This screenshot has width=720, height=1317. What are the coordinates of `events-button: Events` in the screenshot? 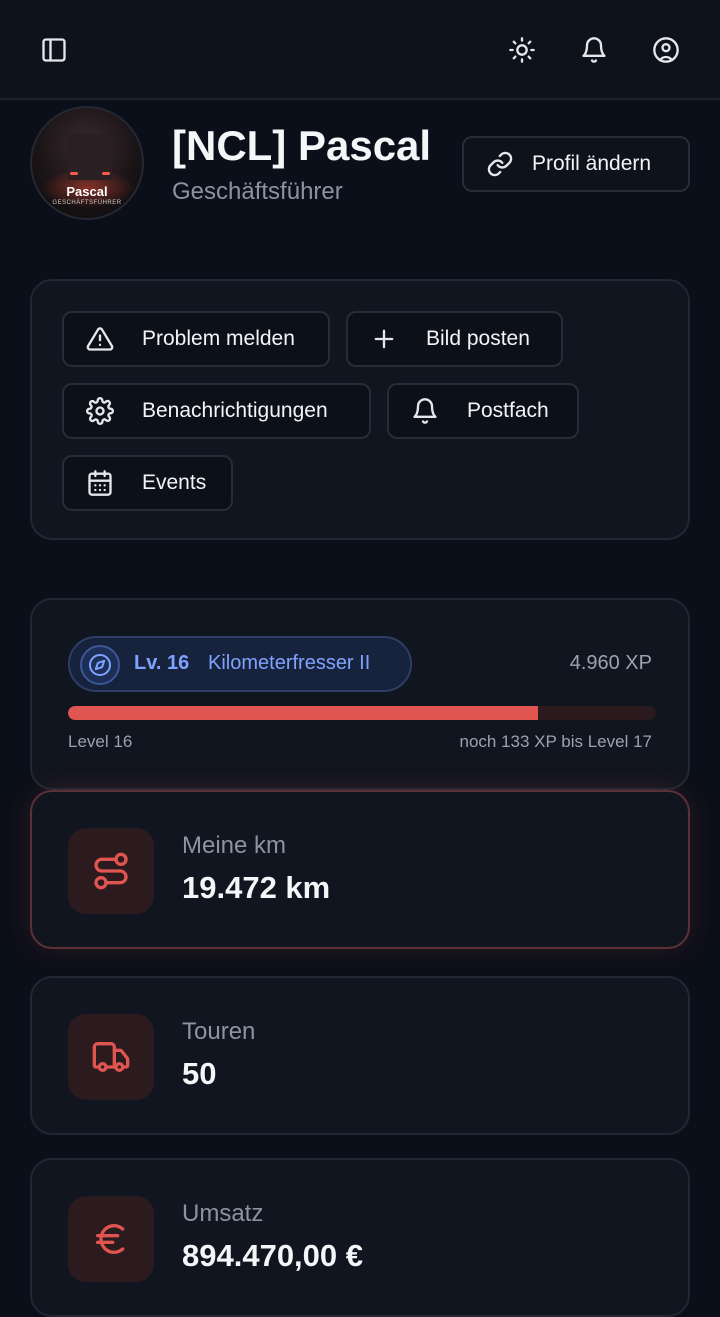 It's located at (147, 483).